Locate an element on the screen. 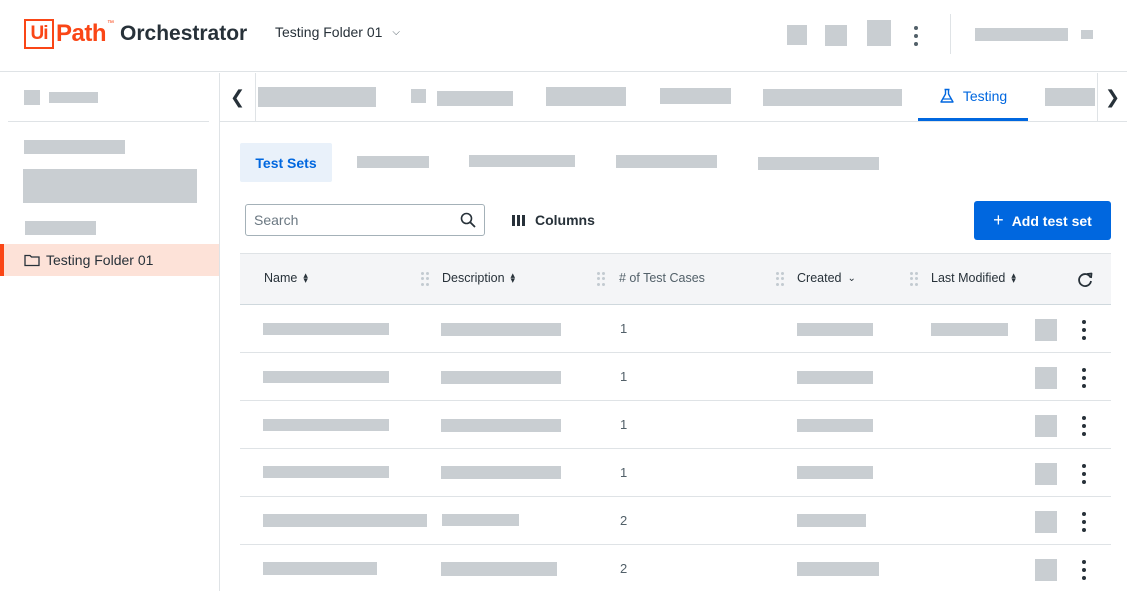  more-options-icon is located at coordinates (916, 36).